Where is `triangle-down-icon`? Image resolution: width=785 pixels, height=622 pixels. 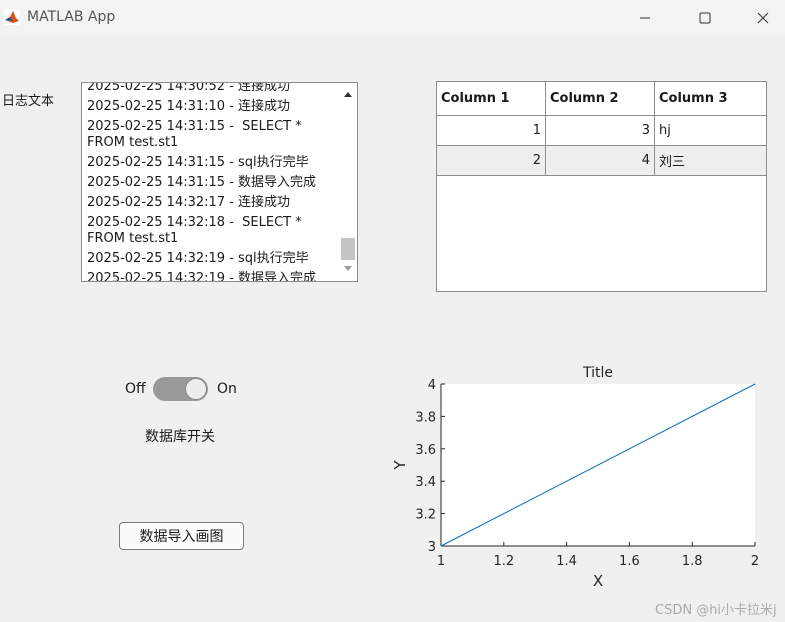 triangle-down-icon is located at coordinates (348, 268).